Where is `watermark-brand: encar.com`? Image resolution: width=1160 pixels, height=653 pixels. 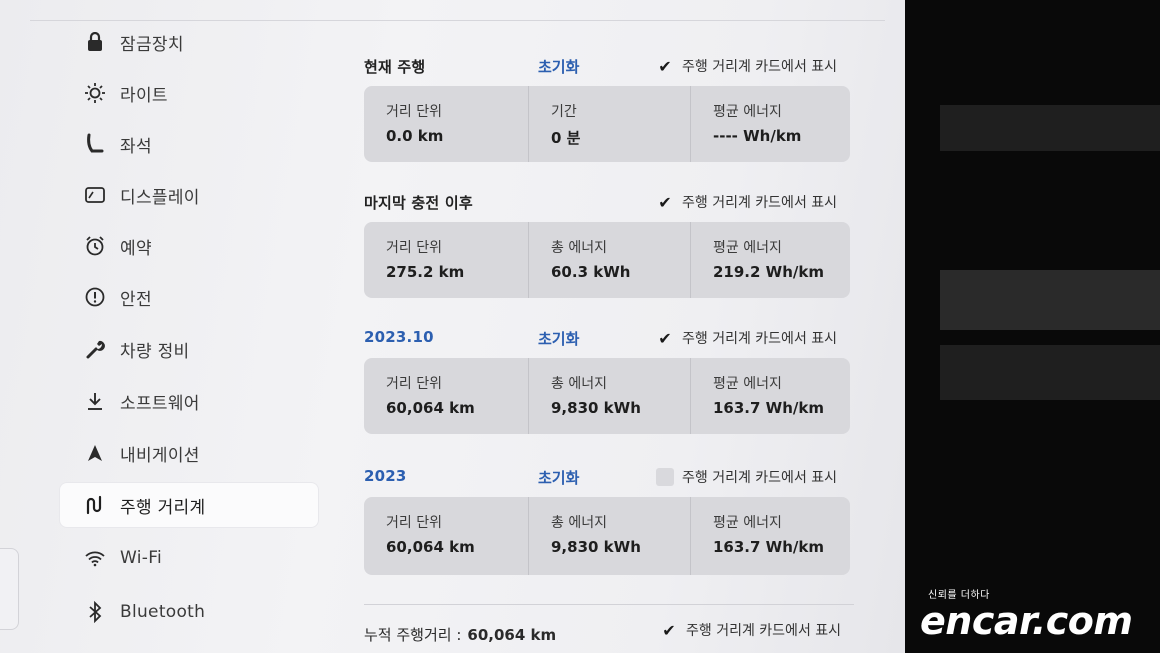
watermark-brand: encar.com is located at coordinates (1026, 621).